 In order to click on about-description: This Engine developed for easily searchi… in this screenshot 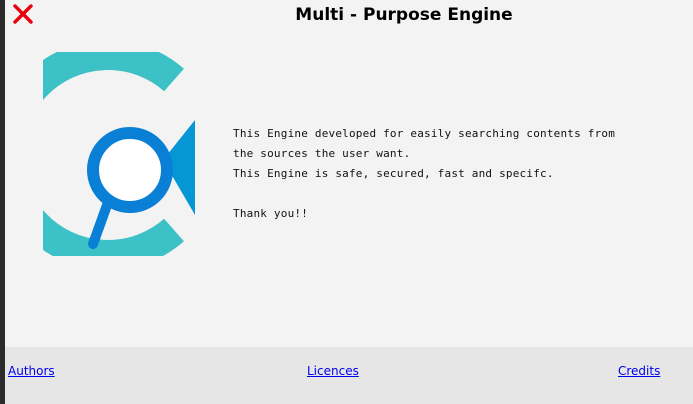, I will do `click(428, 174)`.